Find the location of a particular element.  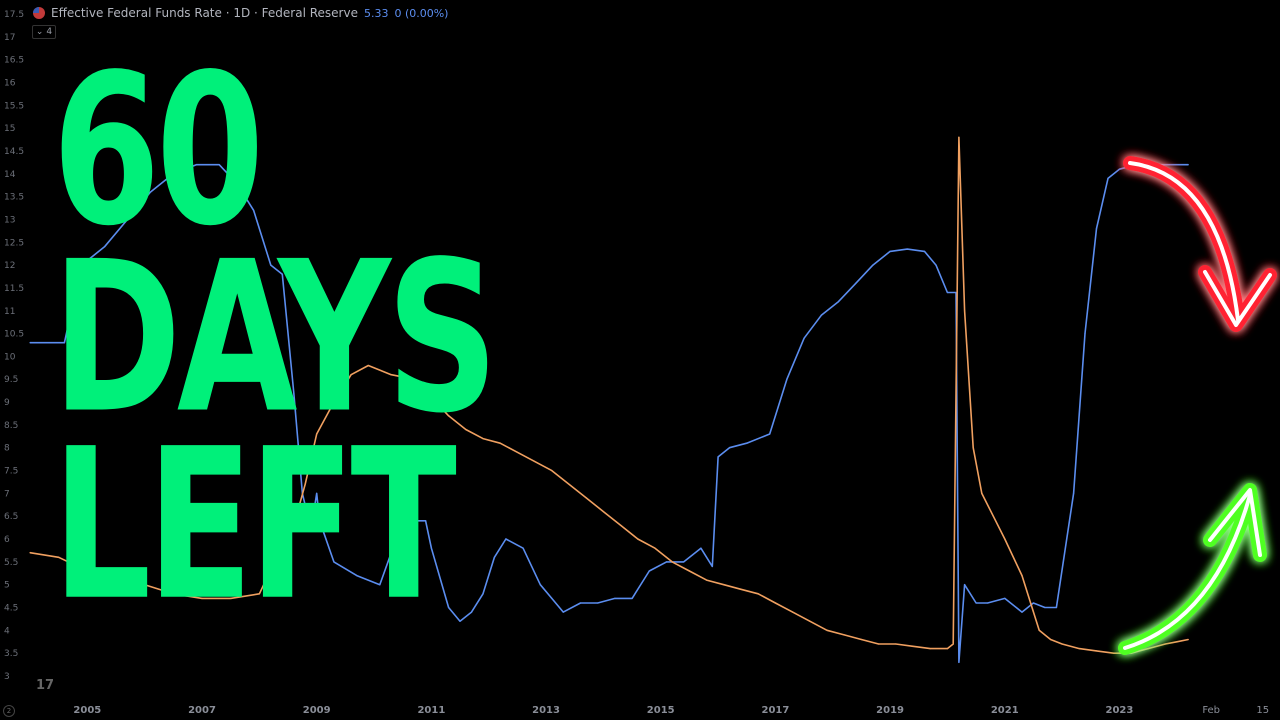

green-up-arrow-icon is located at coordinates (1192, 569).